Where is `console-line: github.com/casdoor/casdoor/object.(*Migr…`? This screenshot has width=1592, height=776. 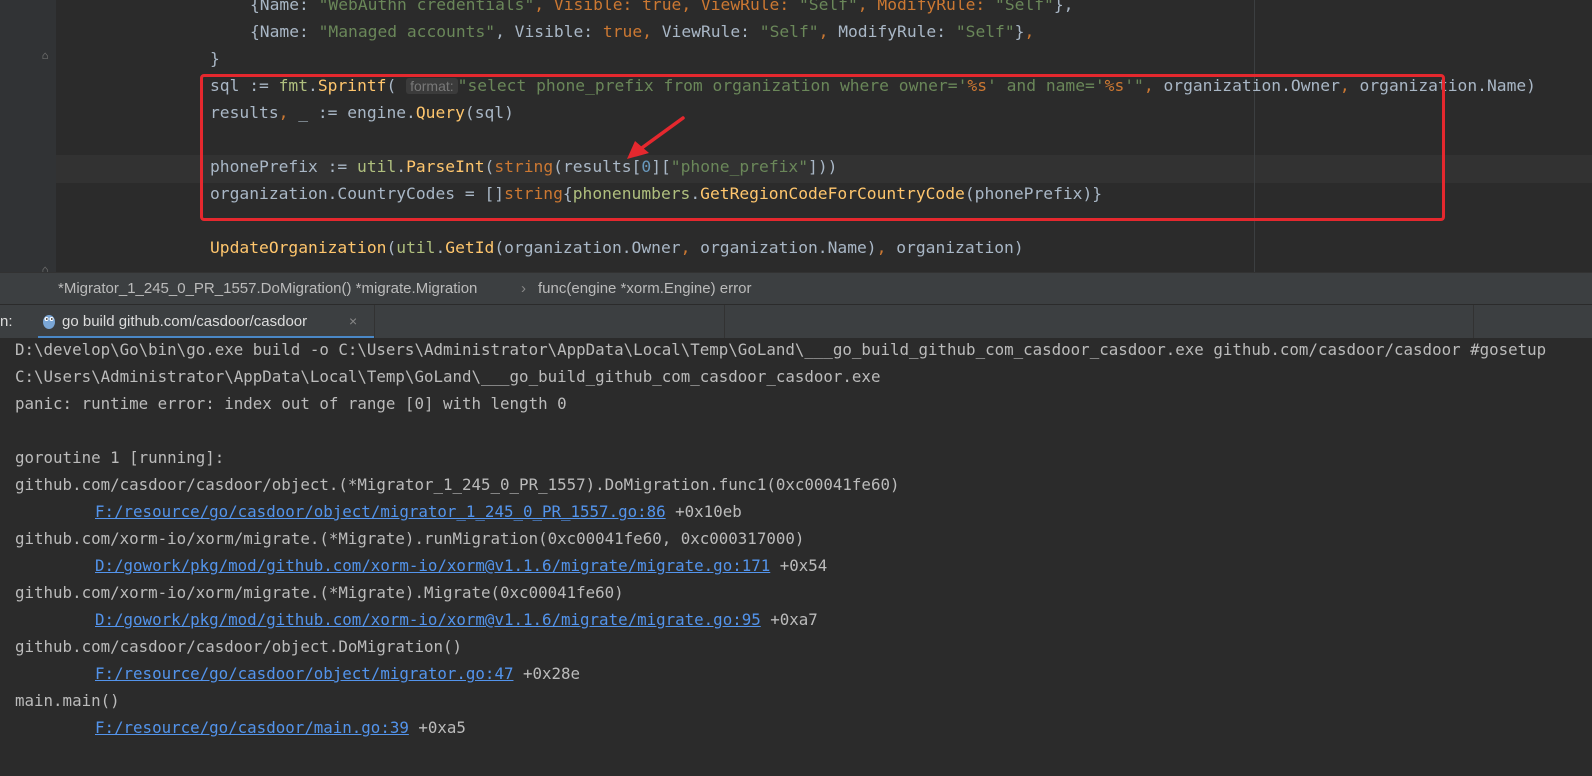
console-line: github.com/casdoor/casdoor/object.(*Migr… is located at coordinates (457, 484).